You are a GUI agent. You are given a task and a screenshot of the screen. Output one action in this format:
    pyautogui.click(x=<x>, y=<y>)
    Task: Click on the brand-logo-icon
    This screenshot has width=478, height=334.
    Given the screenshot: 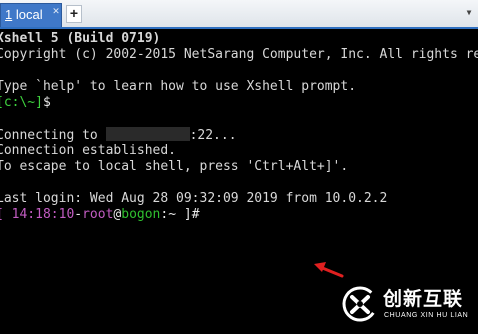 What is the action you would take?
    pyautogui.click(x=360, y=304)
    